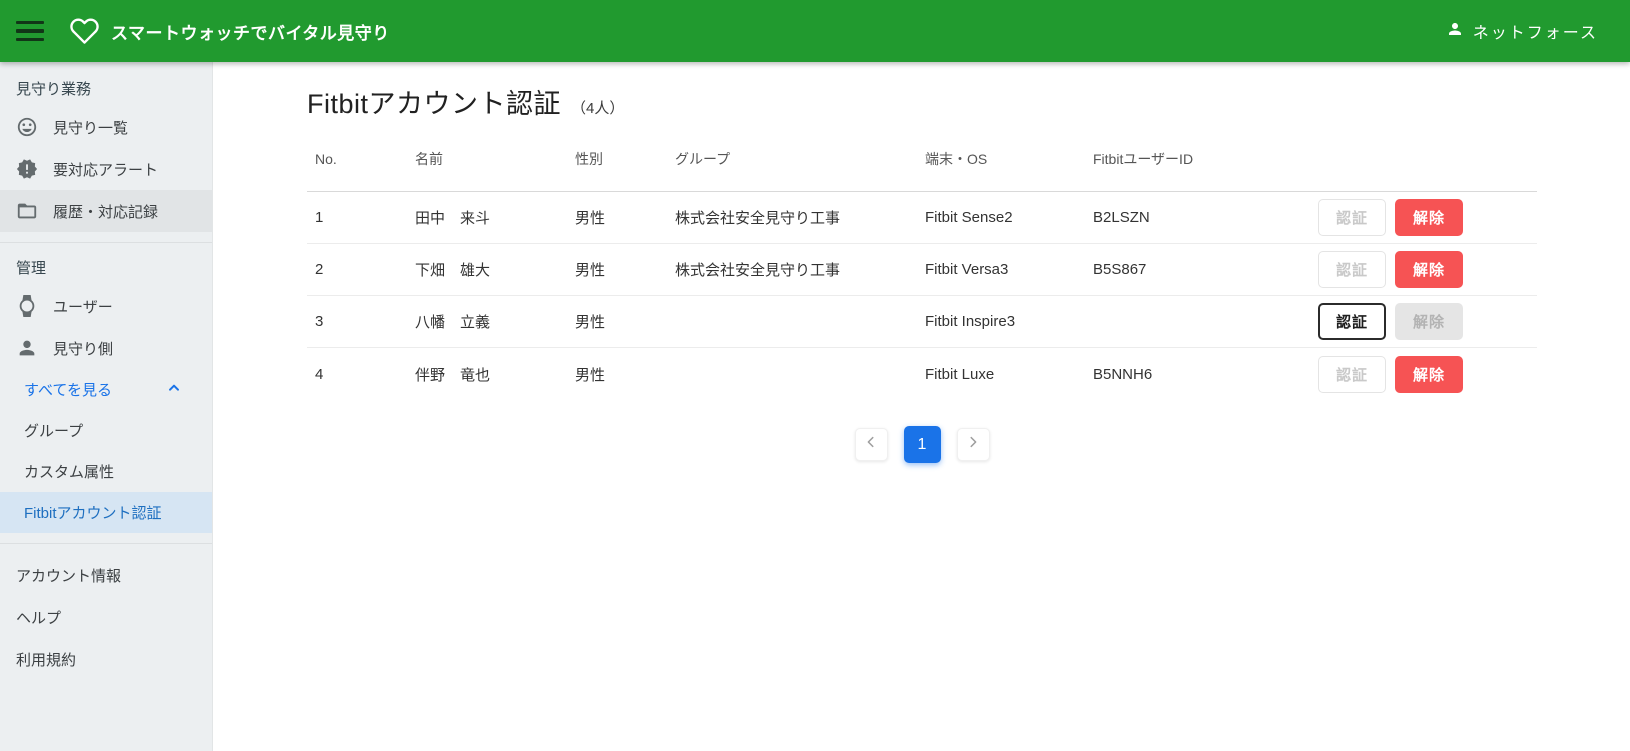 The height and width of the screenshot is (751, 1630). Describe the element at coordinates (922, 374) in the screenshot. I see `table-row: 4 伴野 竜也 男性 Fitbit Luxe B5NNH6 認証 解除` at that location.